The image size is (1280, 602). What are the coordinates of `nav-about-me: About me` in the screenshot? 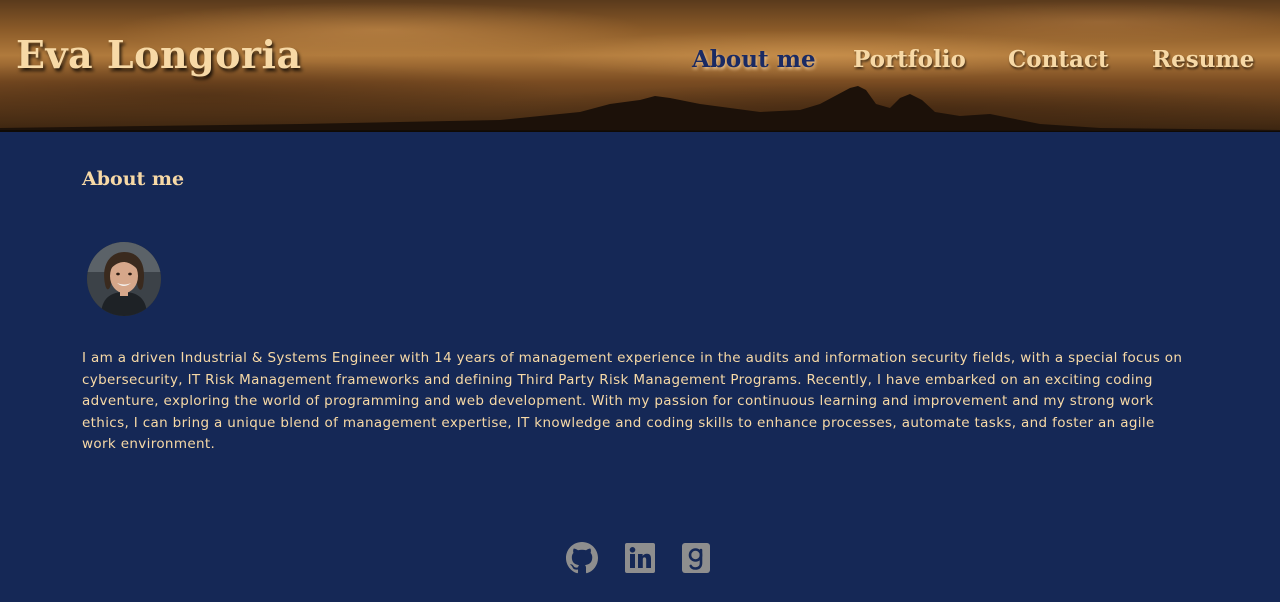 It's located at (754, 59).